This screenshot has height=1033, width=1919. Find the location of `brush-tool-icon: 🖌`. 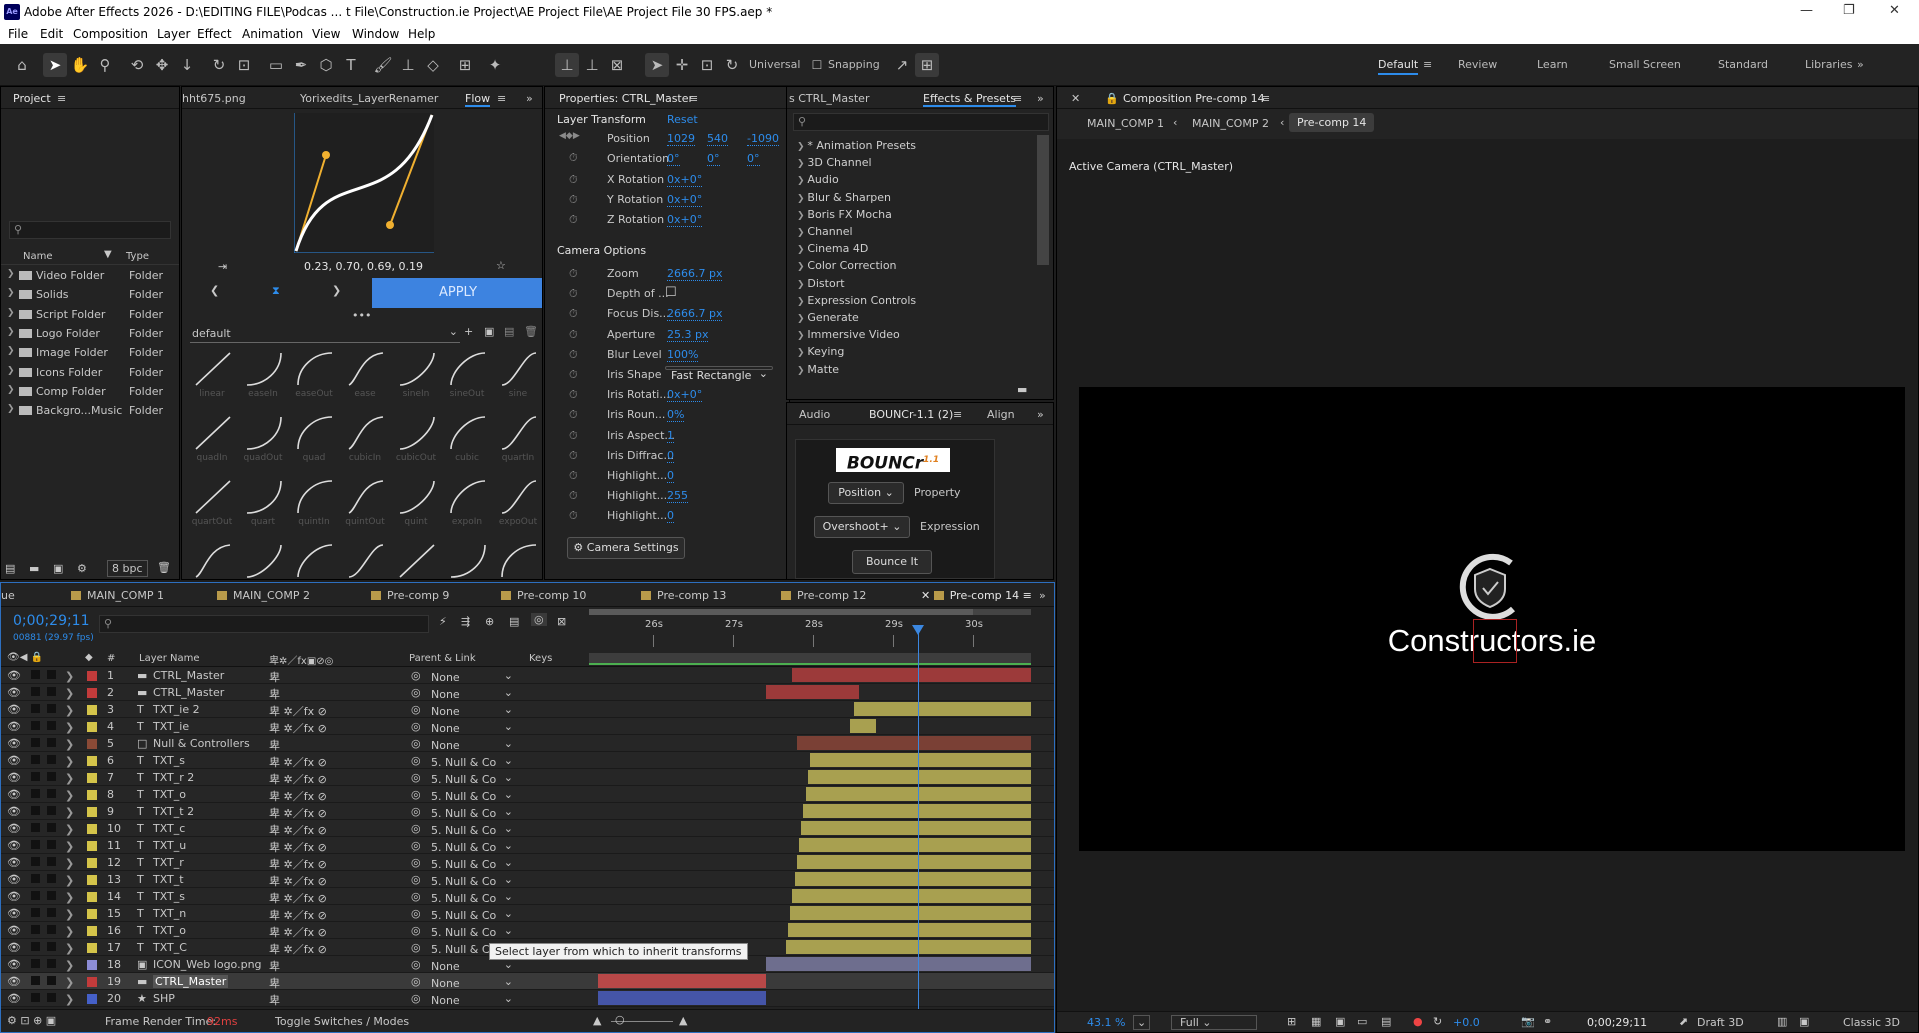

brush-tool-icon: 🖌 is located at coordinates (383, 65).